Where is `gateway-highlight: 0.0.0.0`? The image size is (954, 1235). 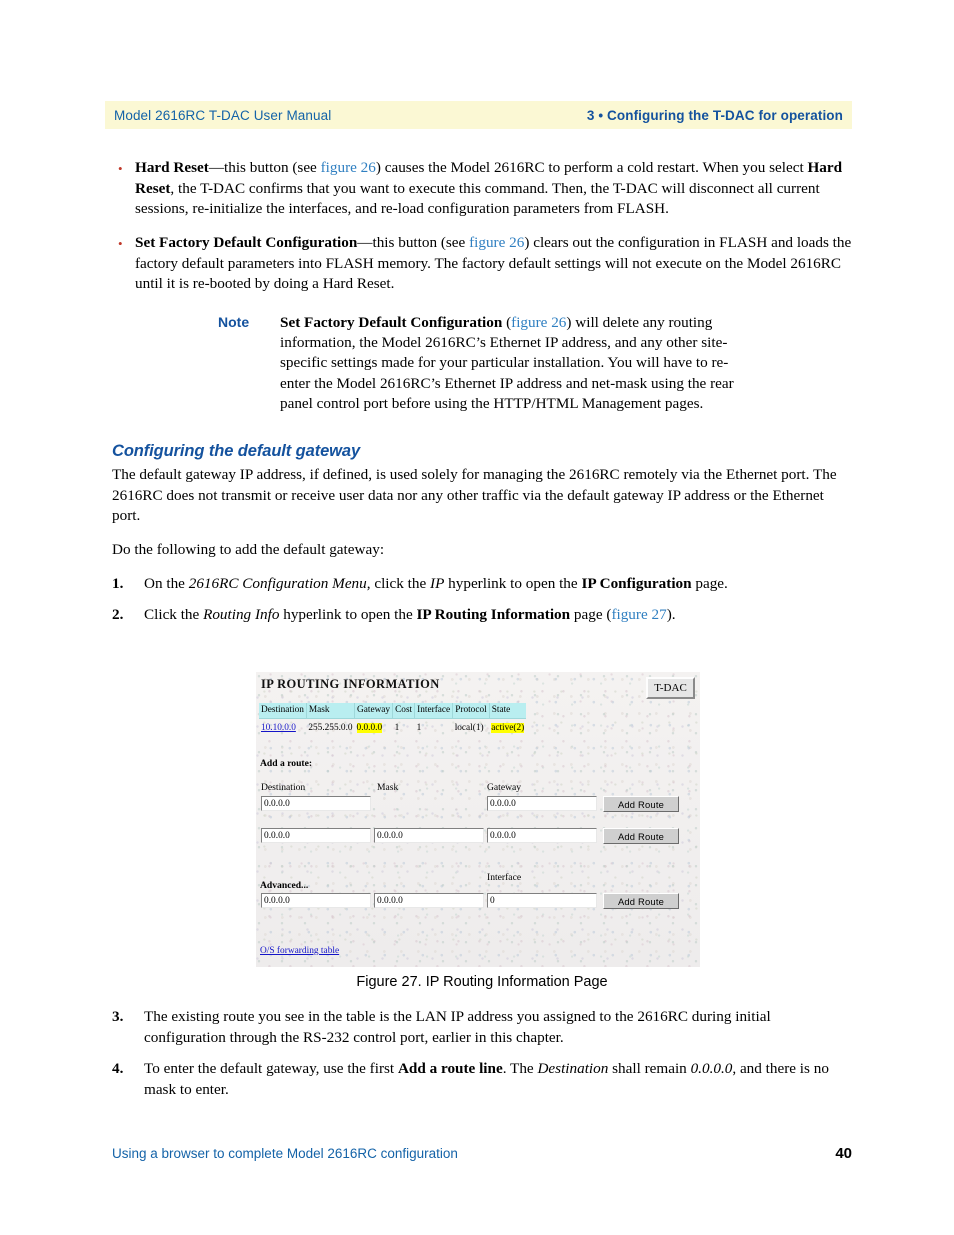
gateway-highlight: 0.0.0.0 is located at coordinates (369, 728).